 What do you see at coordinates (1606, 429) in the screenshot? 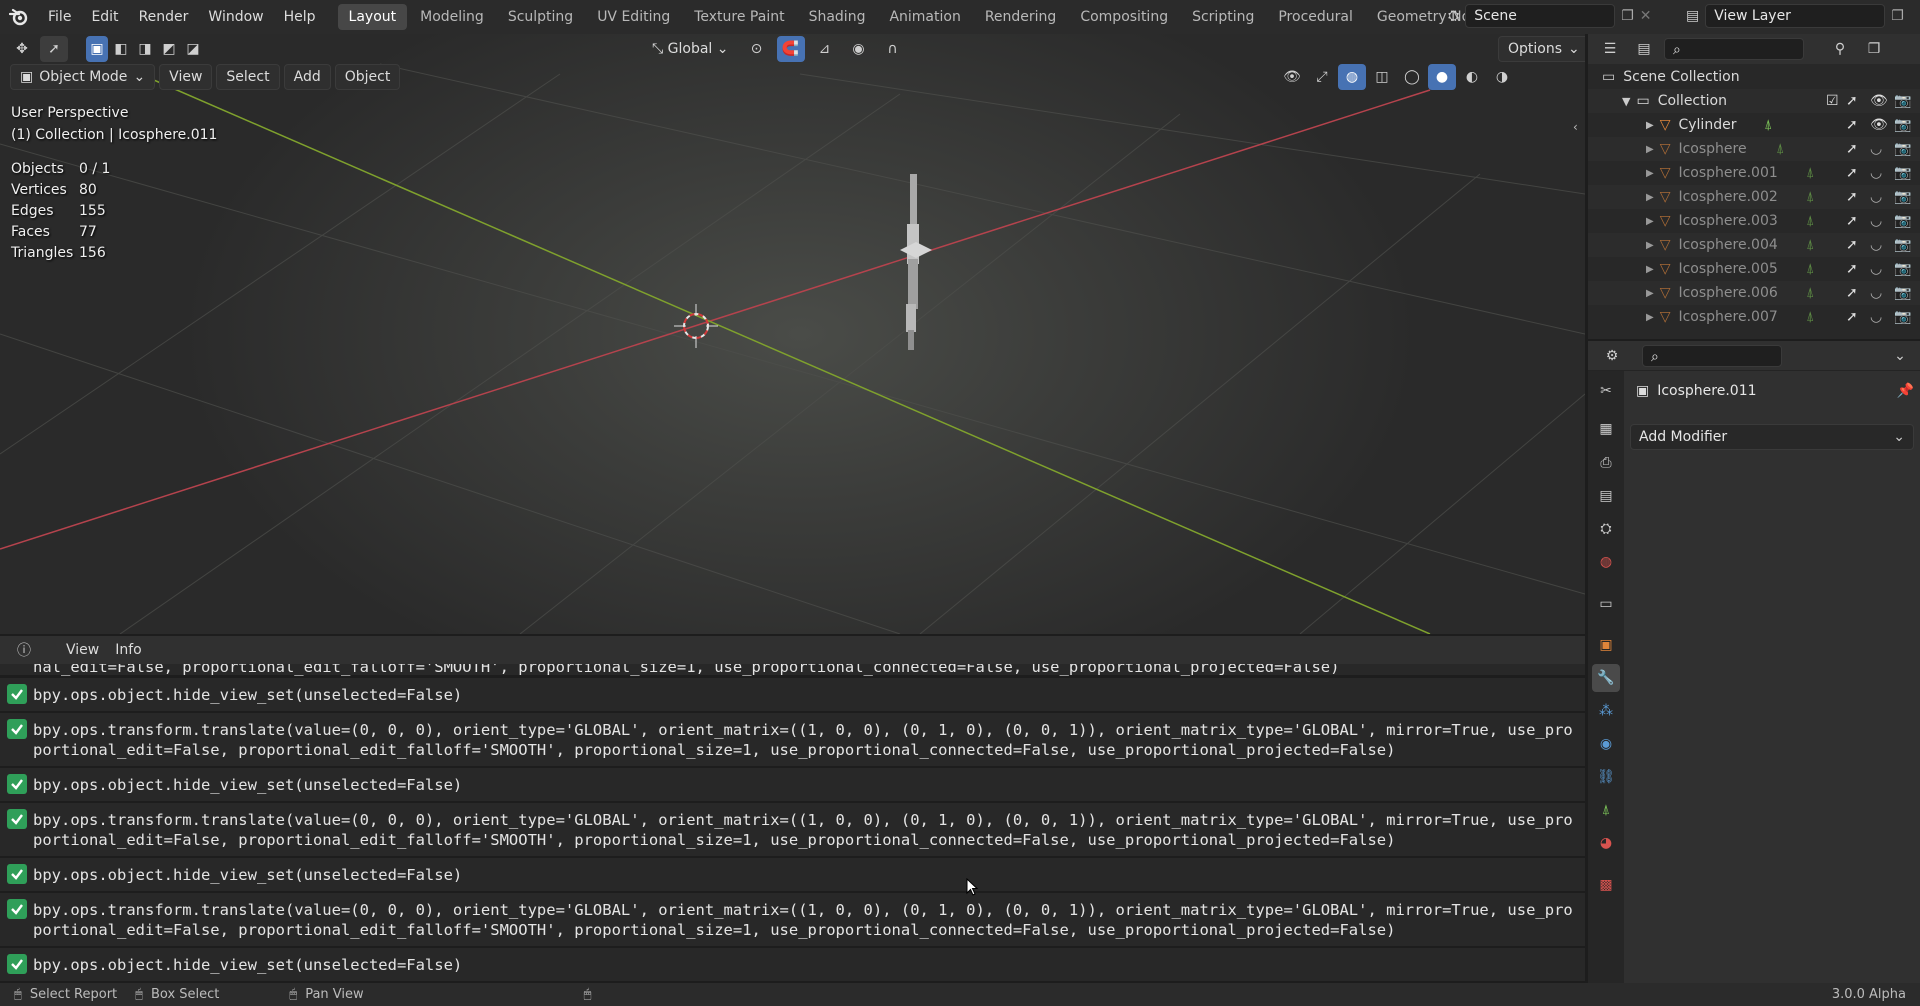
I see `render-tab-icon: ▦` at bounding box center [1606, 429].